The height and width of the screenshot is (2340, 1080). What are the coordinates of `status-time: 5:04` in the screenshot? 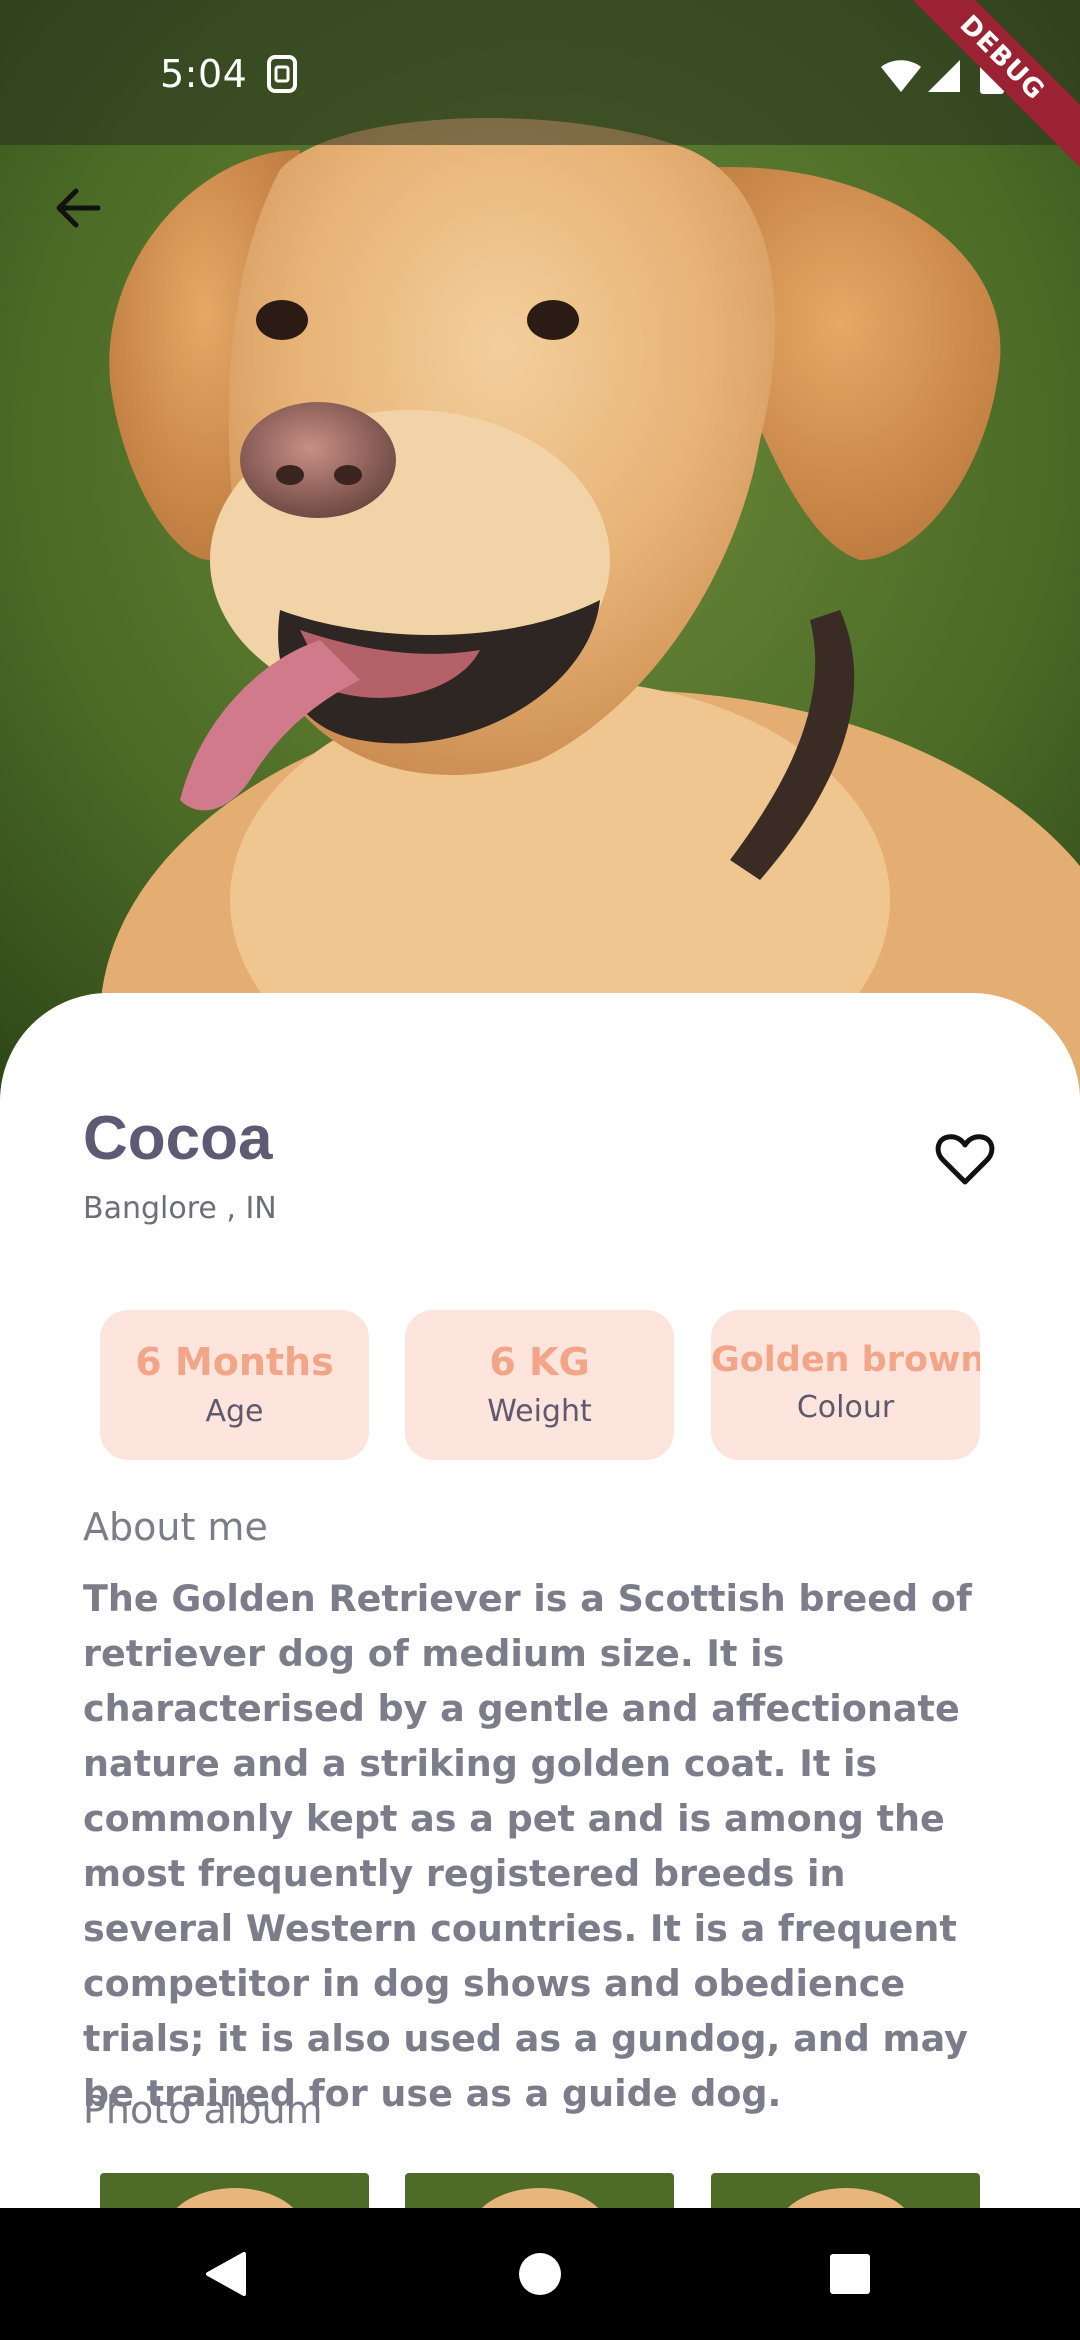 It's located at (204, 74).